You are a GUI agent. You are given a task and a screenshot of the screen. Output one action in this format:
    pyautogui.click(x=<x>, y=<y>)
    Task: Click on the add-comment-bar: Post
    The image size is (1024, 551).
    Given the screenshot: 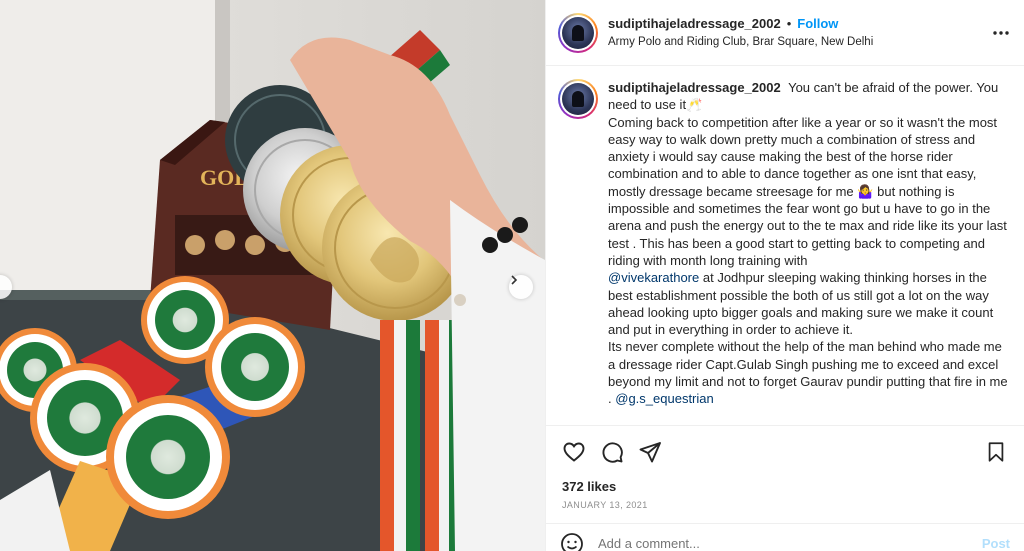 What is the action you would take?
    pyautogui.click(x=785, y=537)
    